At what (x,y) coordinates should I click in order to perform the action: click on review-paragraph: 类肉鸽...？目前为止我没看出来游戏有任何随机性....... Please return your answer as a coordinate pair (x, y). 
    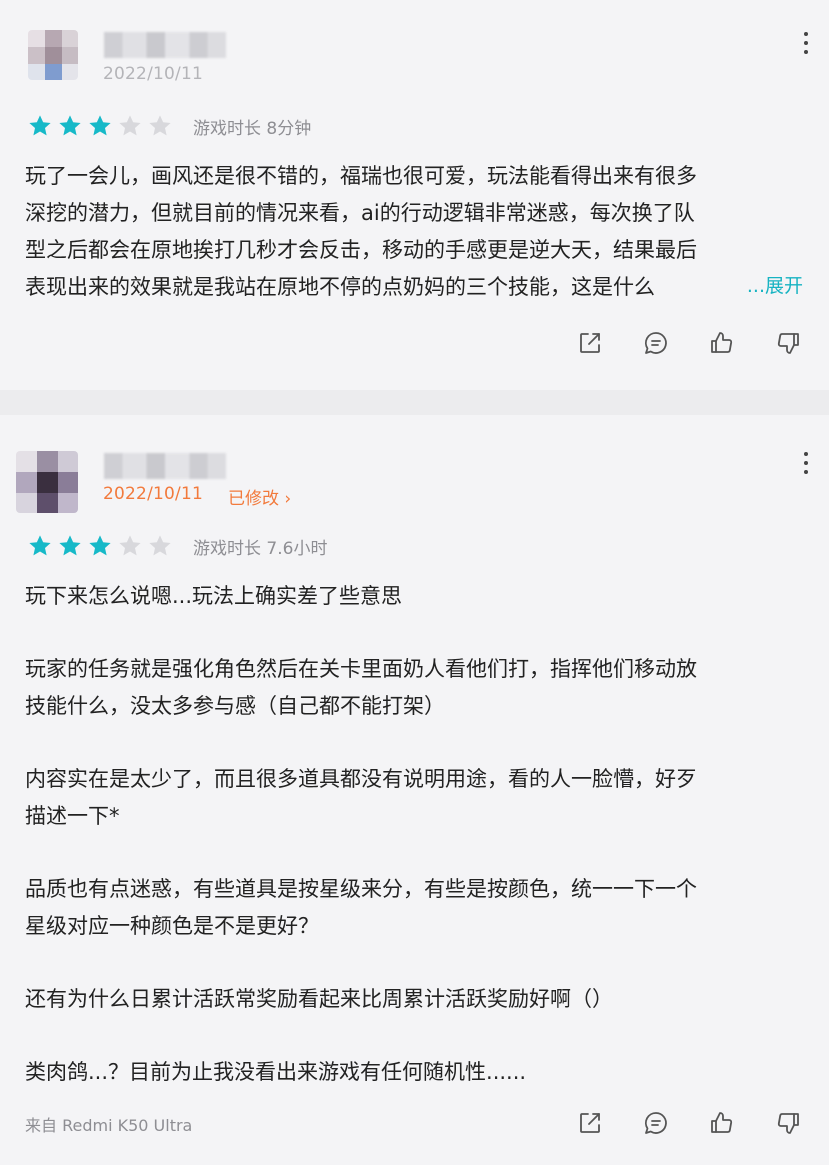
    Looking at the image, I should click on (276, 1072).